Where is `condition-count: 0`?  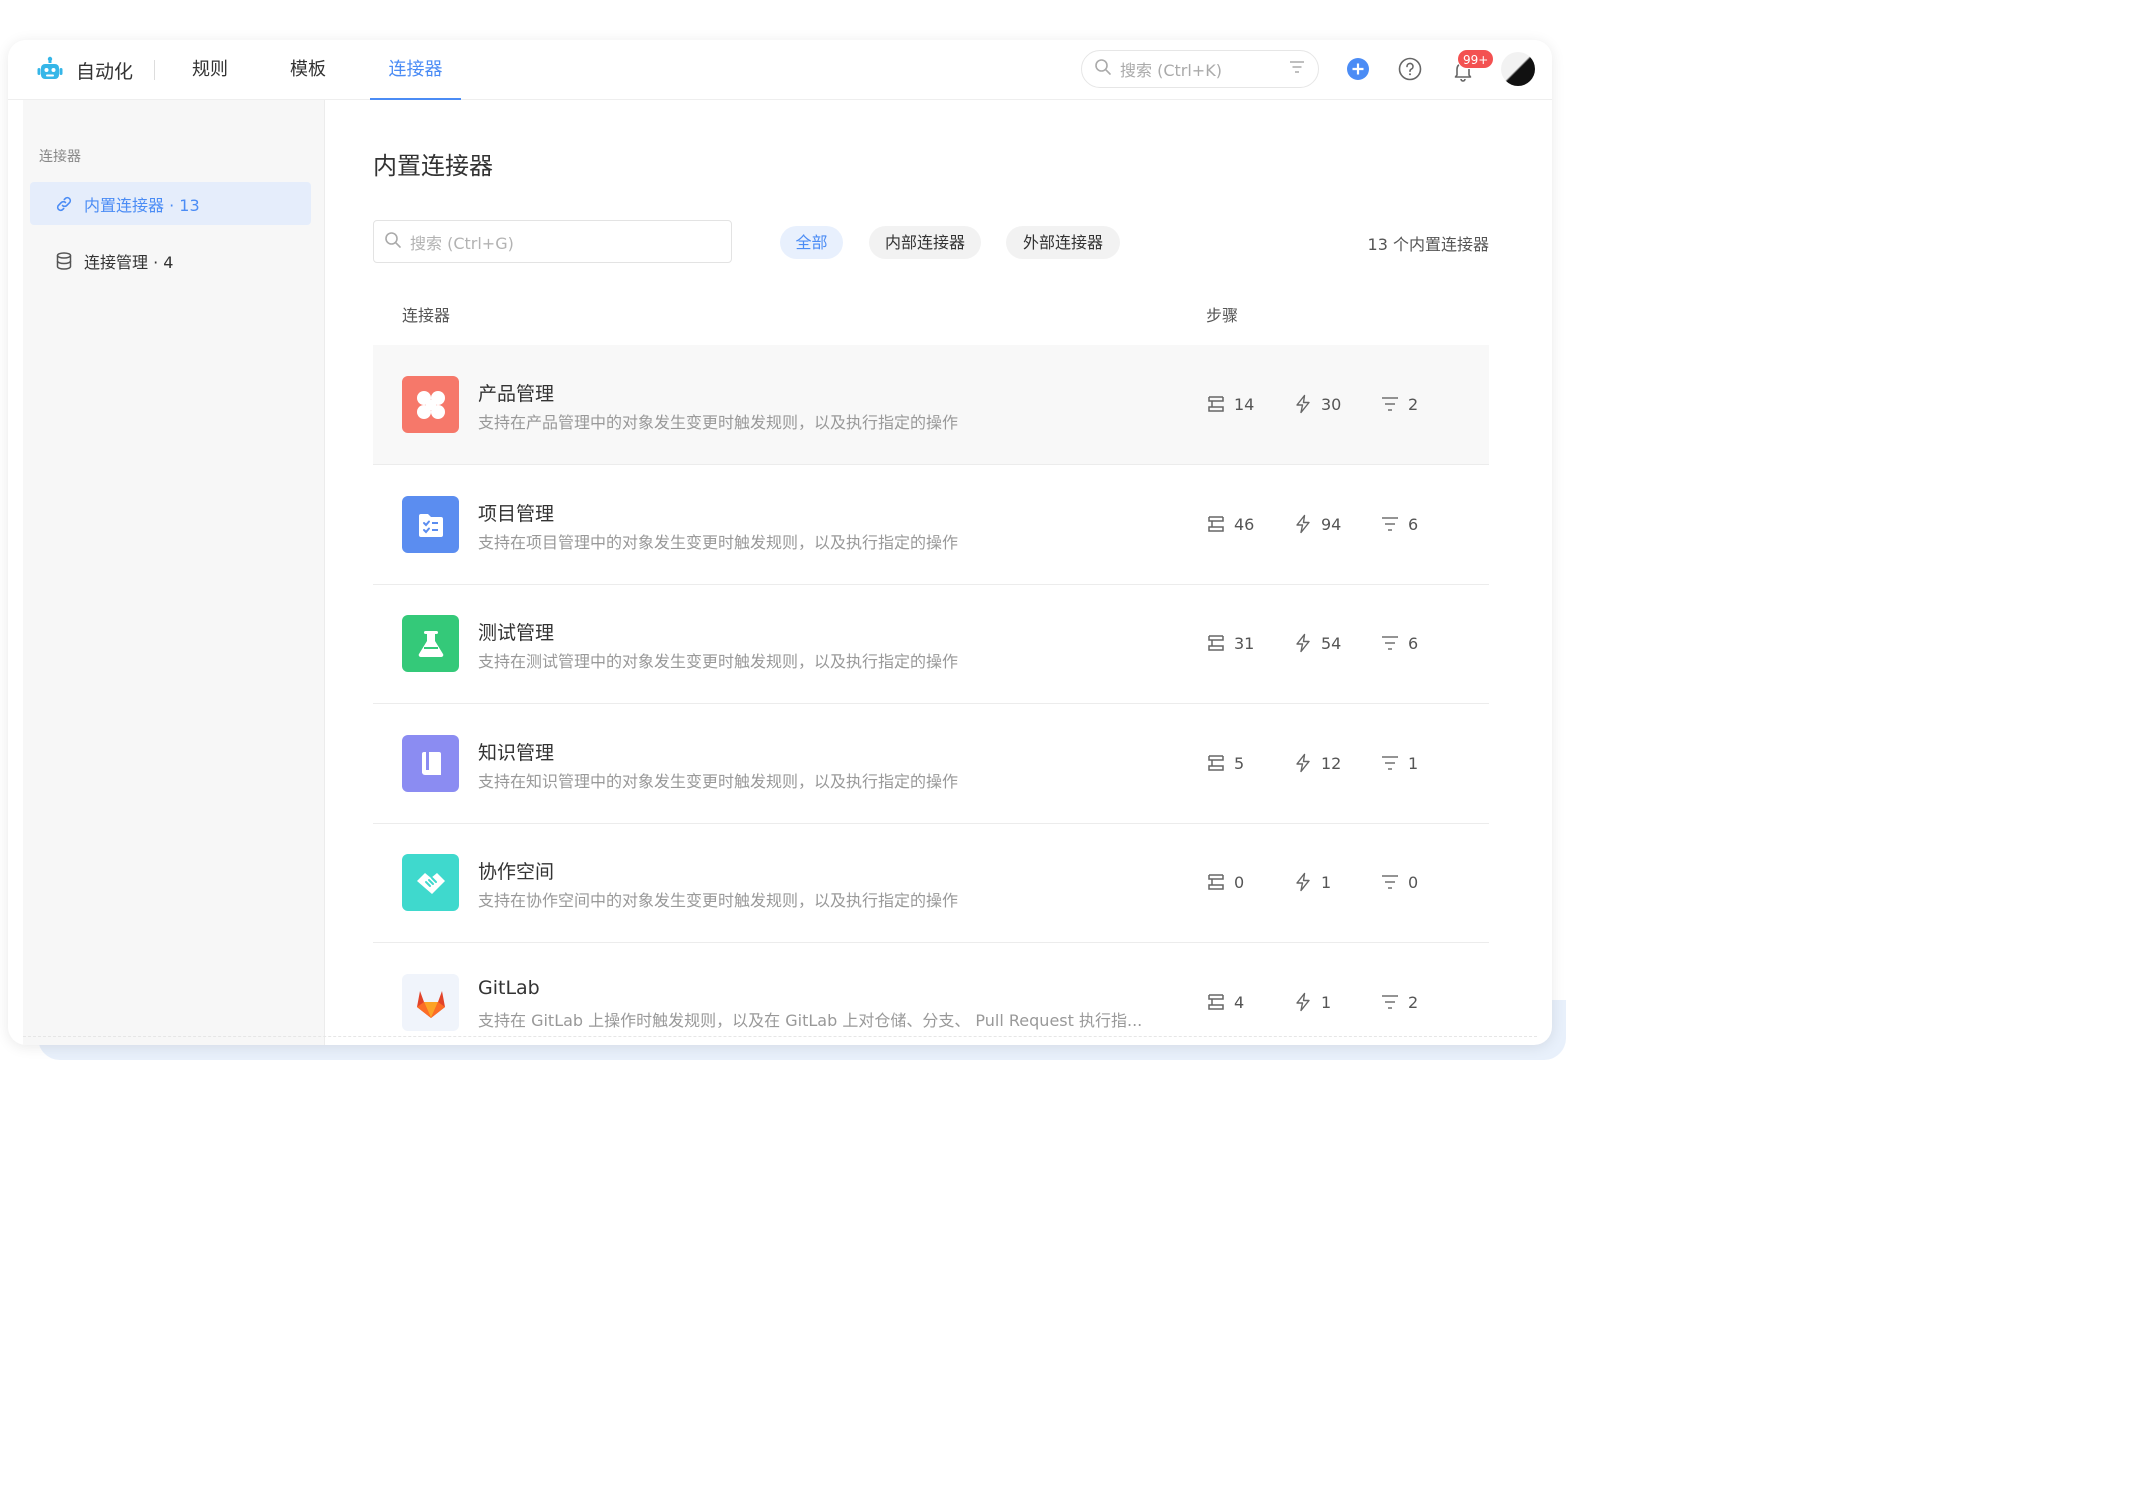
condition-count: 0 is located at coordinates (1399, 882).